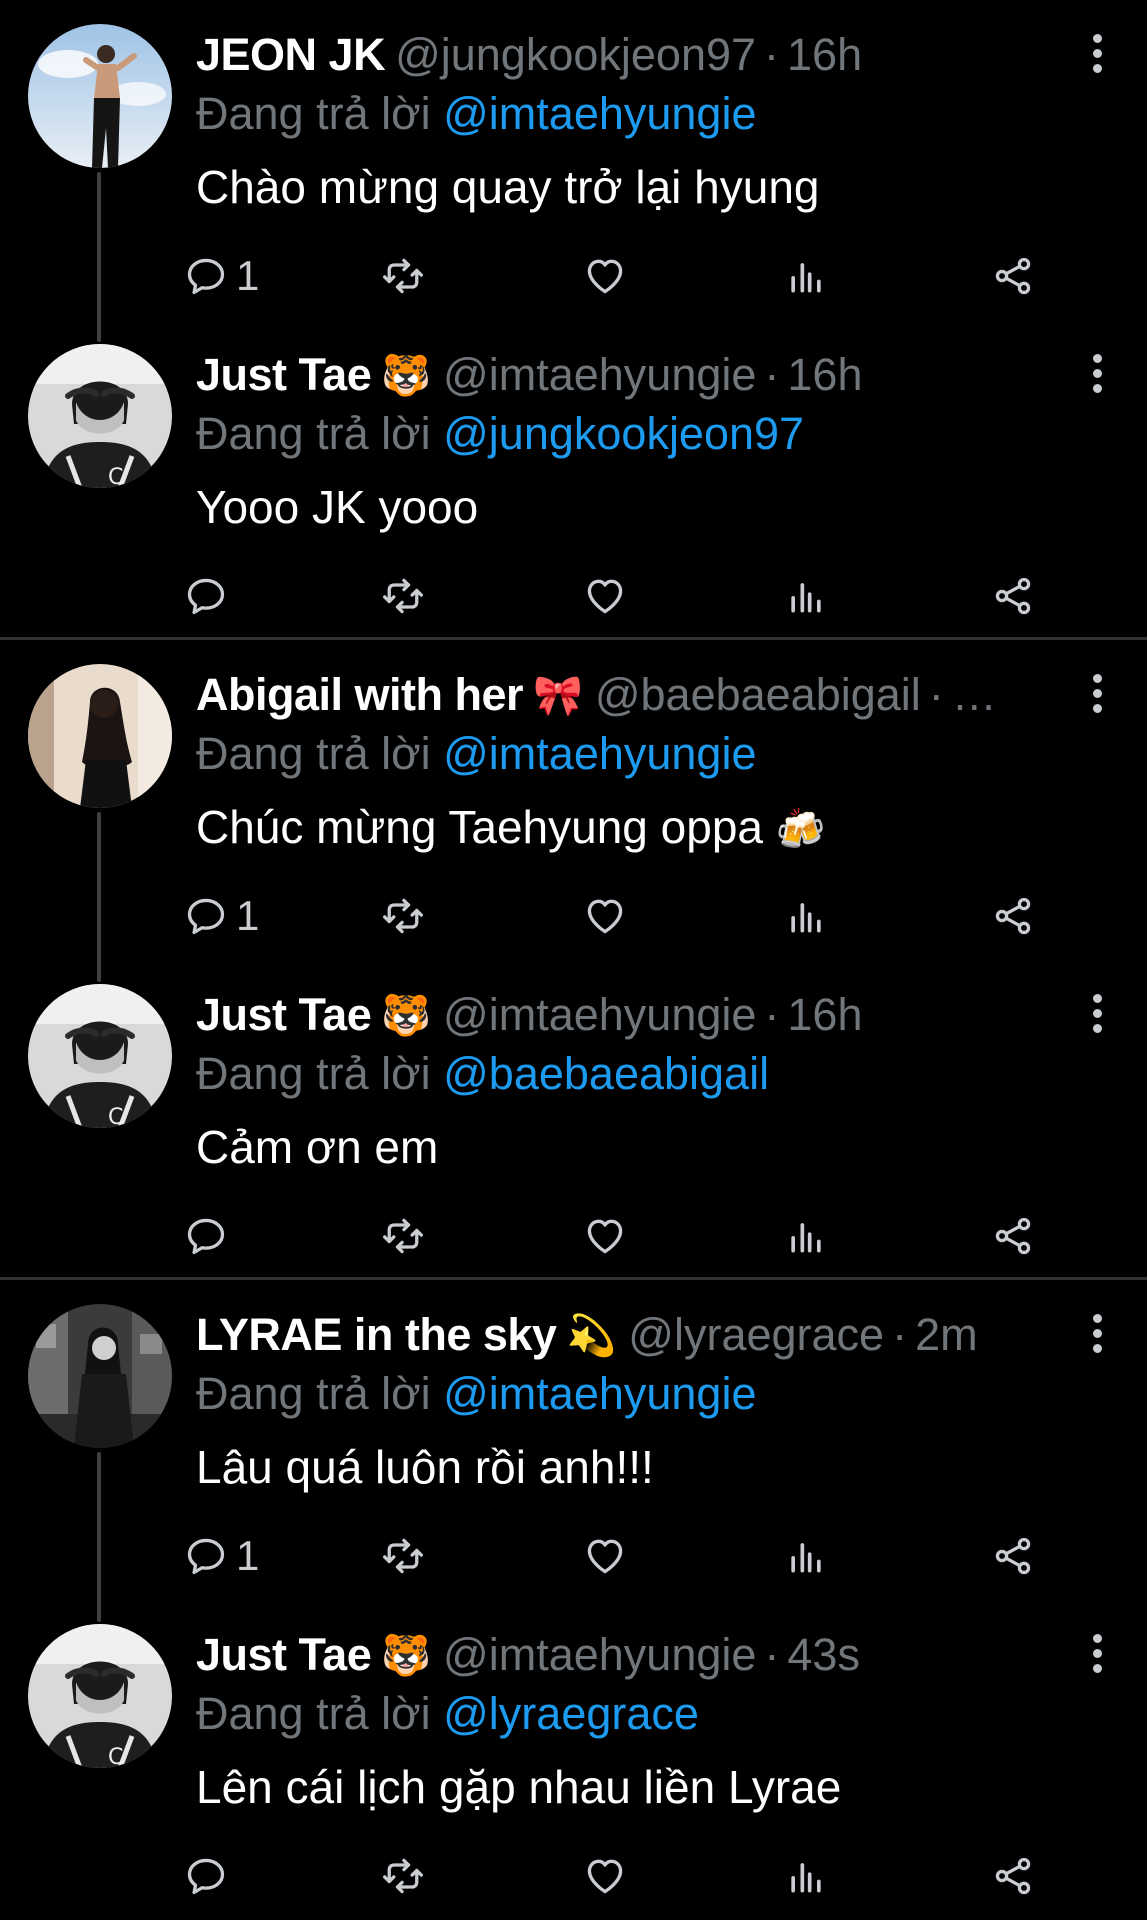 Image resolution: width=1147 pixels, height=1920 pixels. I want to click on replying-to: Đang trả lời @jungkookjeon97, so click(500, 434).